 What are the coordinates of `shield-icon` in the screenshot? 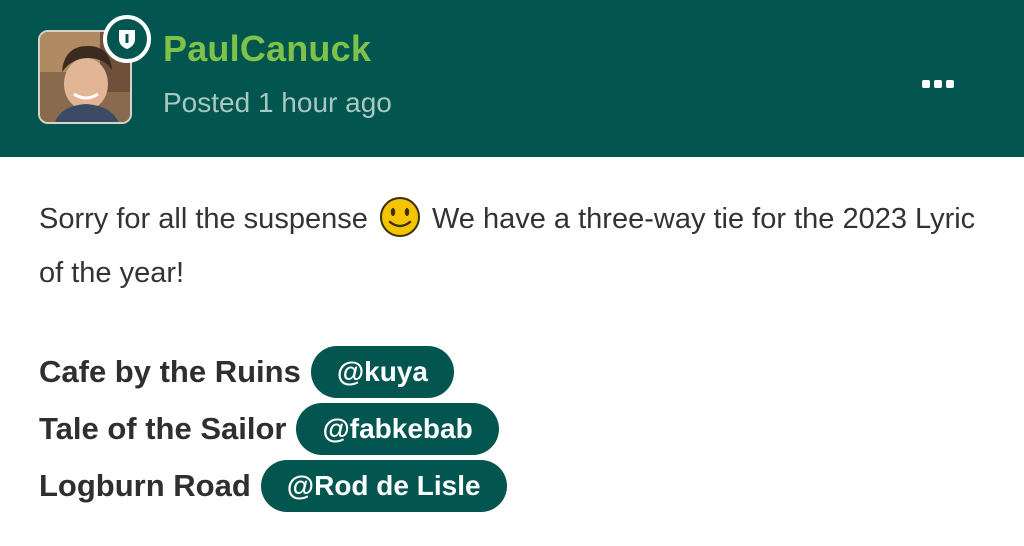 It's located at (127, 39).